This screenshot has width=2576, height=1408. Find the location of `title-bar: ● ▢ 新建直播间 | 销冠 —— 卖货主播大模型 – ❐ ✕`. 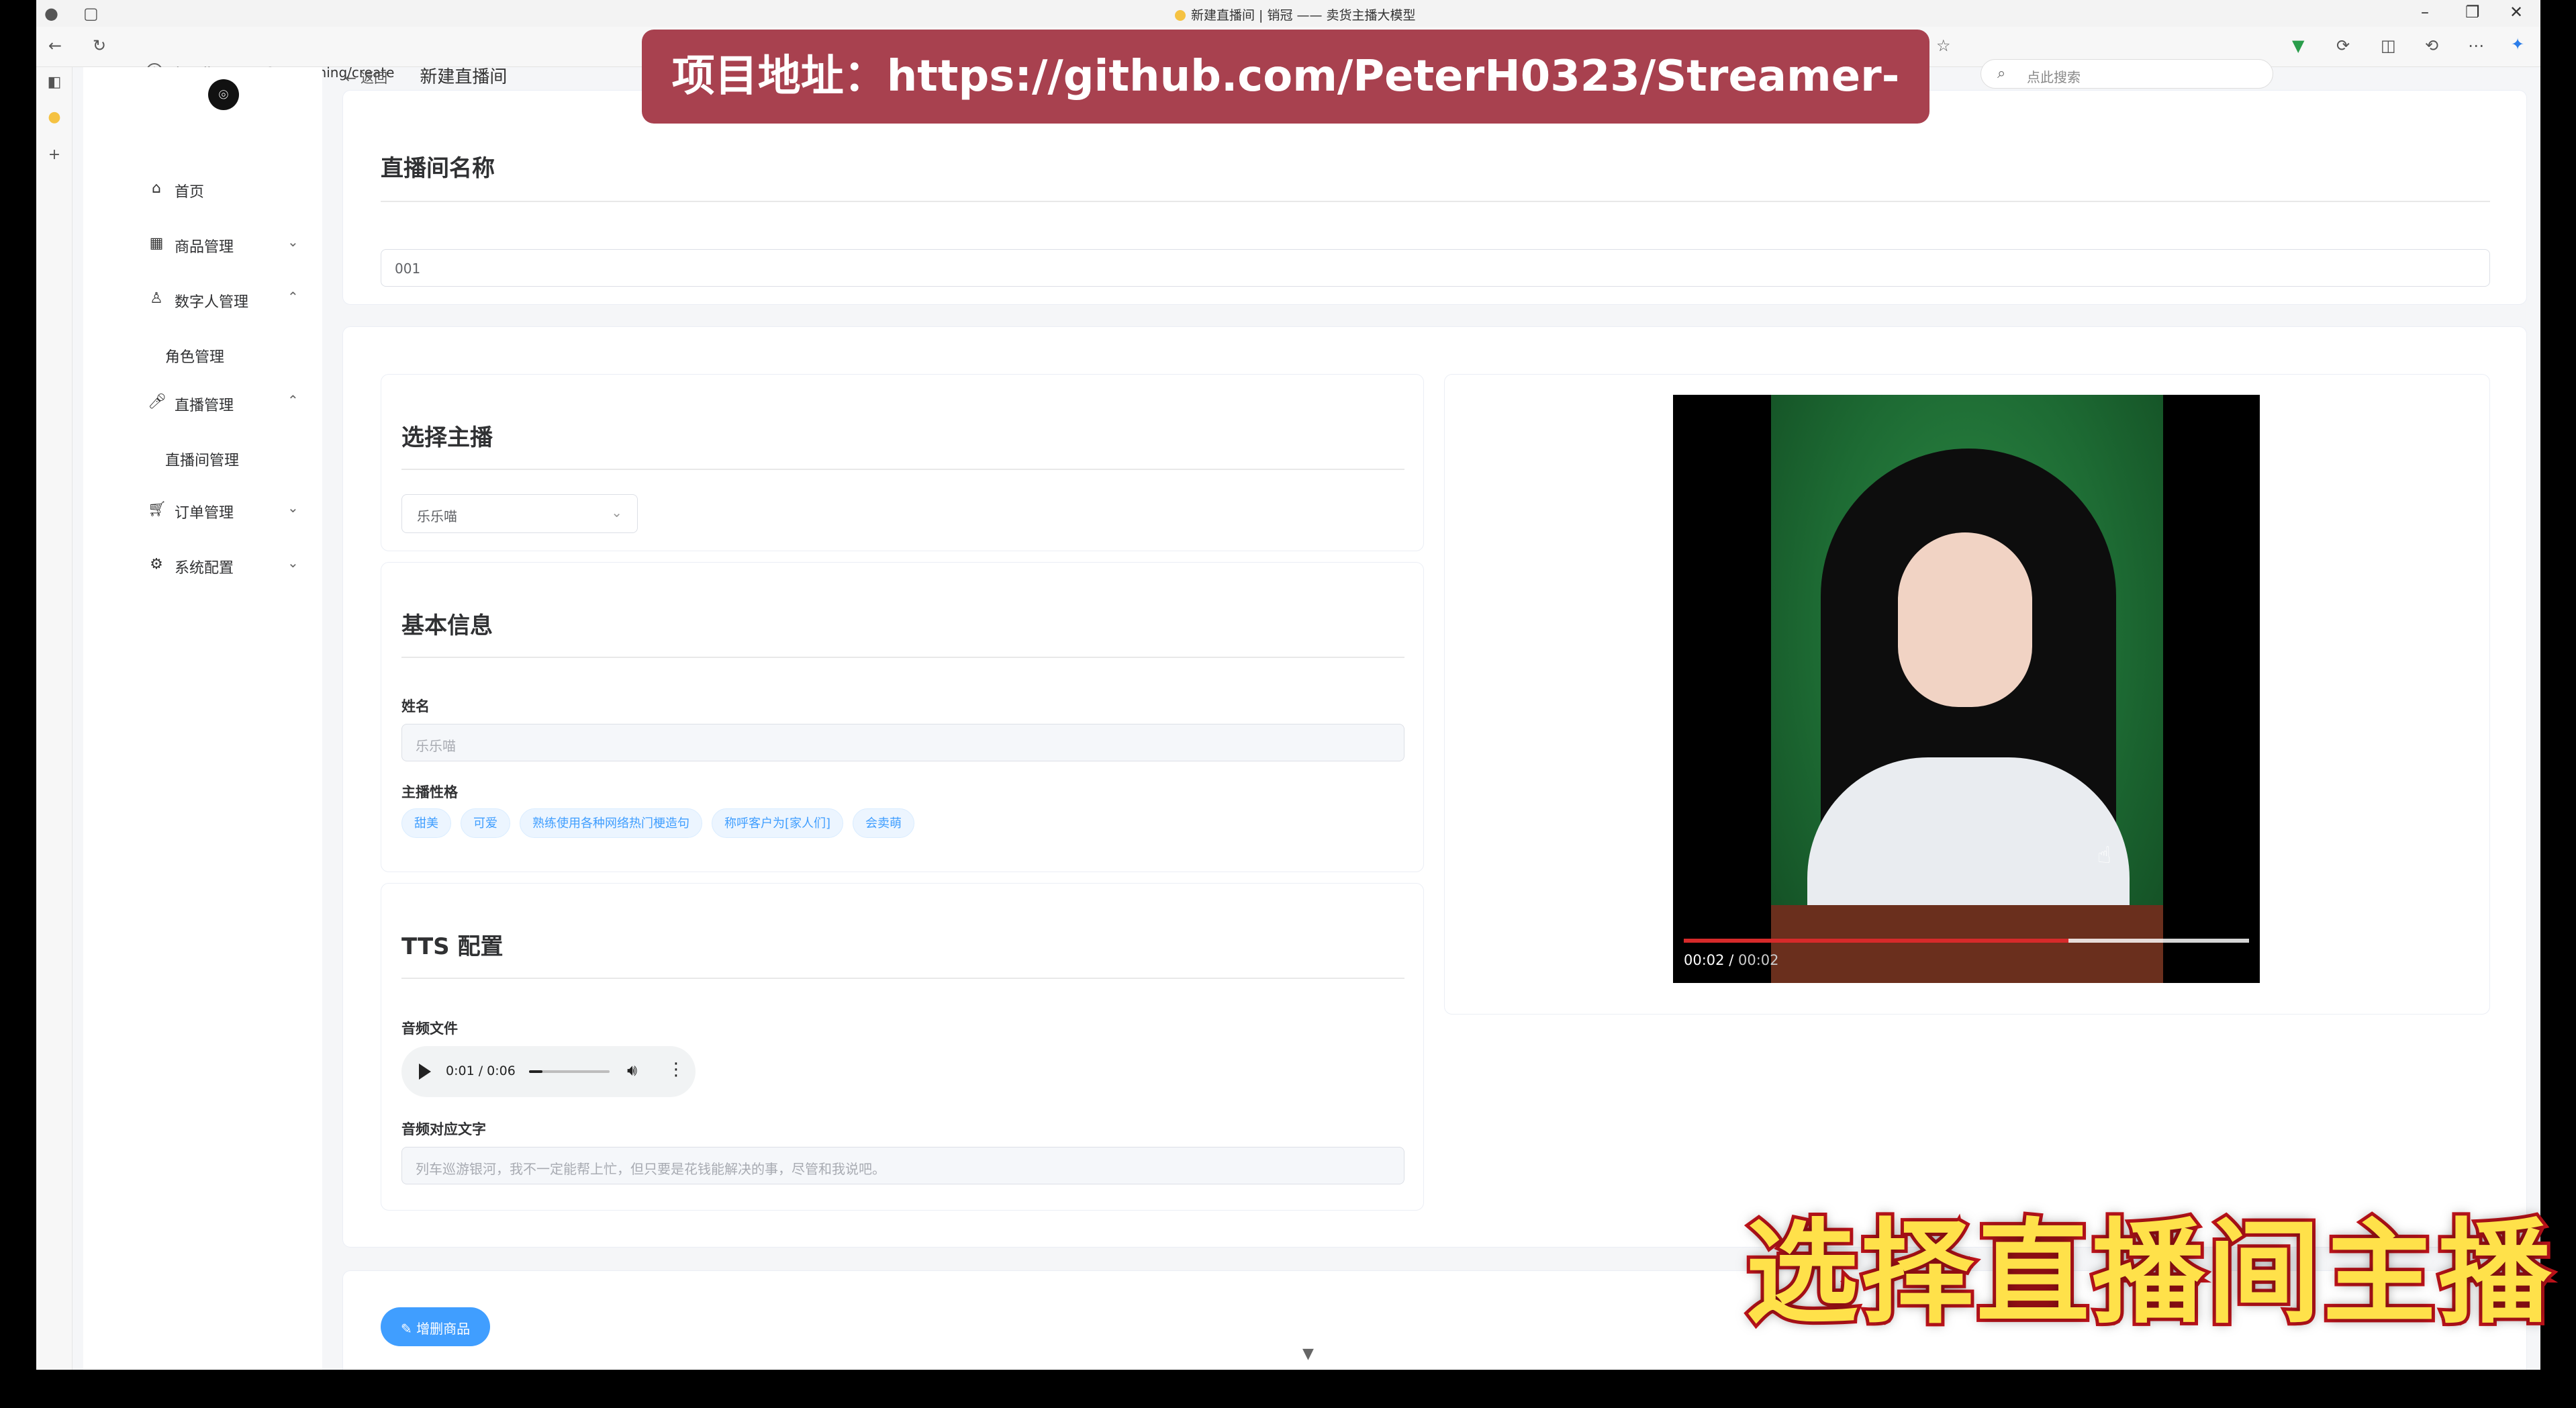

title-bar: ● ▢ 新建直播间 | 销冠 —— 卖货主播大模型 – ❐ ✕ is located at coordinates (1288, 13).